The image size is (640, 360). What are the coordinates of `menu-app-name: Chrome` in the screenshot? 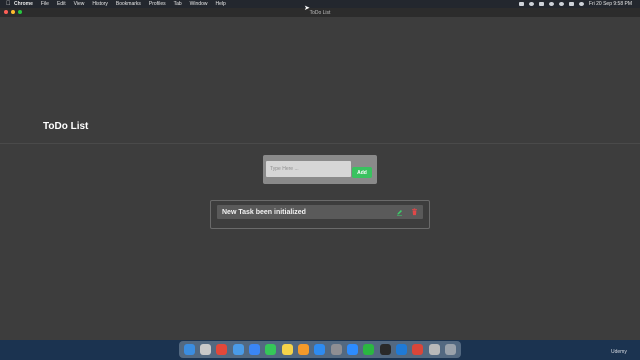 It's located at (23, 4).